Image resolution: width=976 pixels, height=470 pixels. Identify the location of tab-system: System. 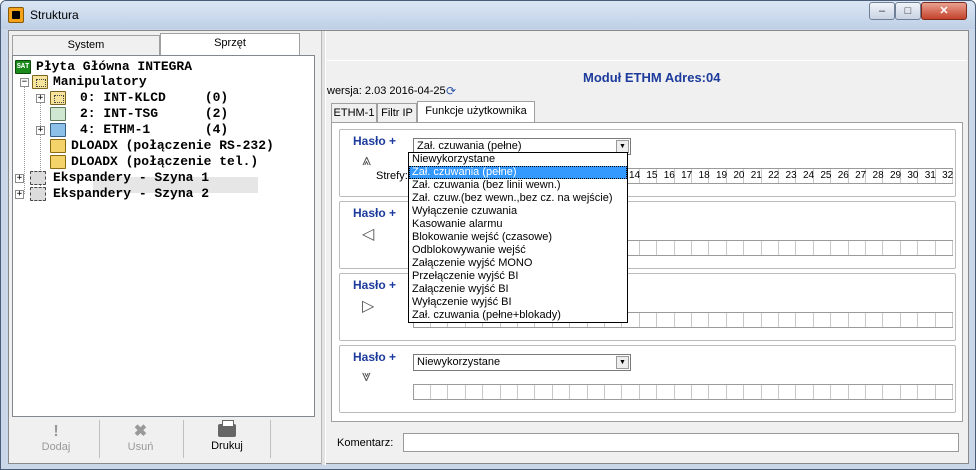
(86, 45).